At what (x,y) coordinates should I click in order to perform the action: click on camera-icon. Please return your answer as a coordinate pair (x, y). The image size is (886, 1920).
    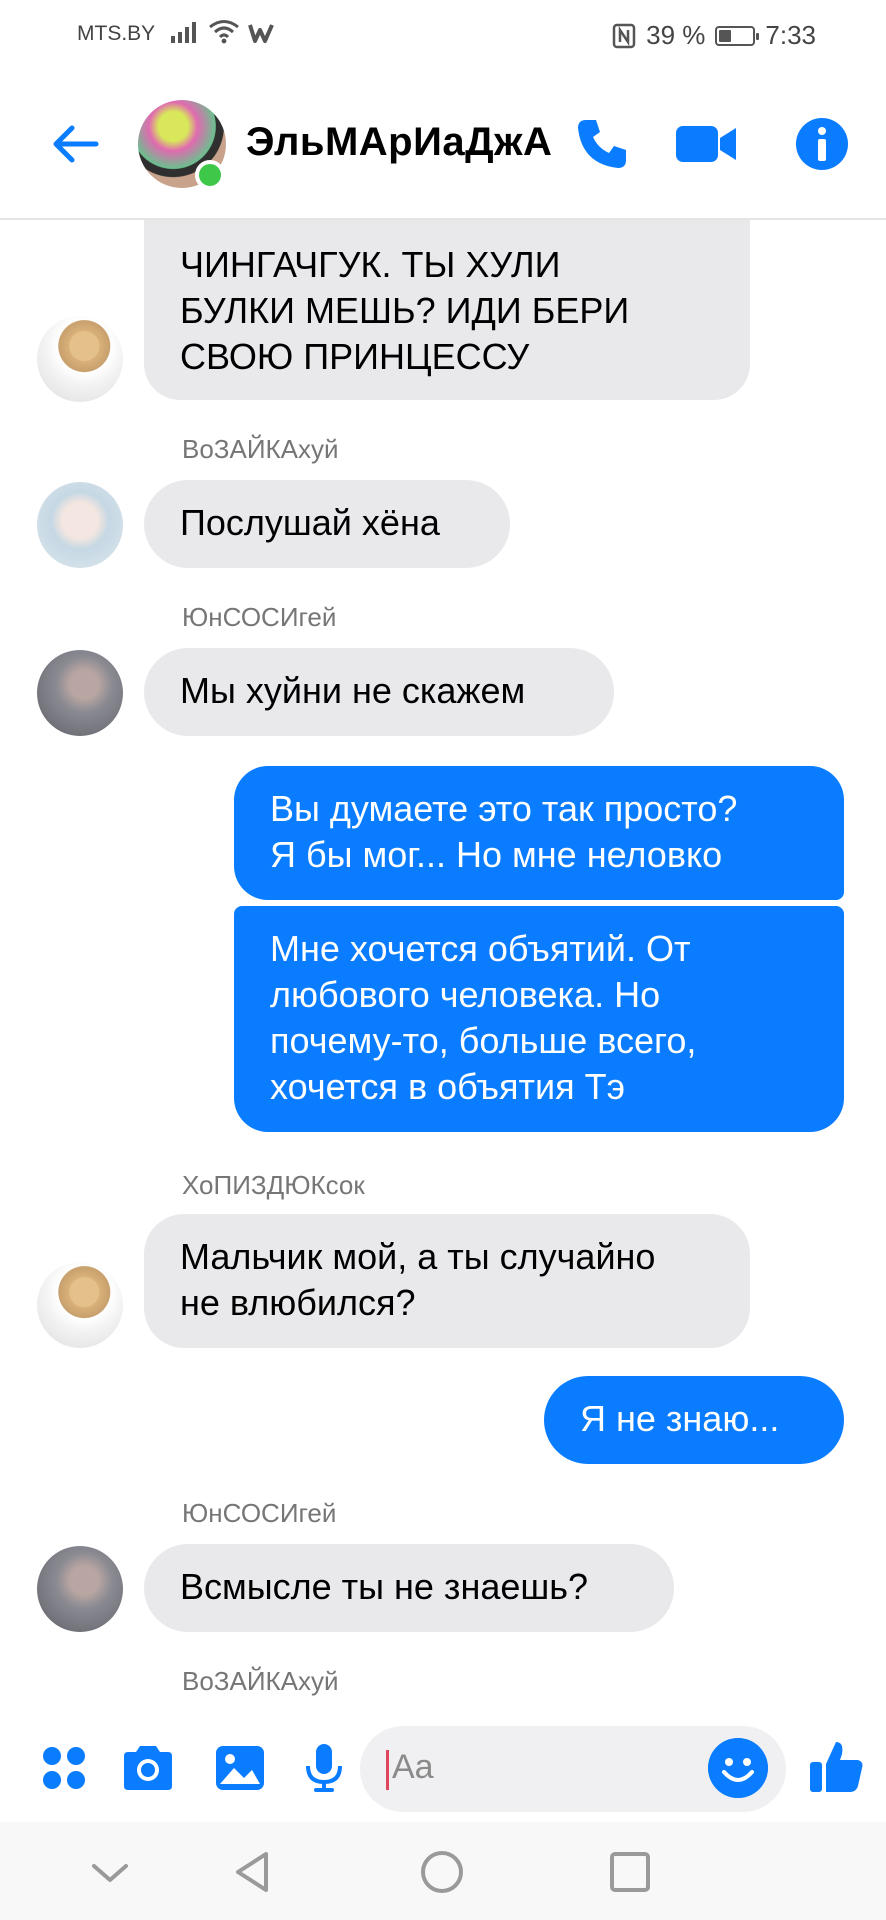
    Looking at the image, I should click on (148, 1768).